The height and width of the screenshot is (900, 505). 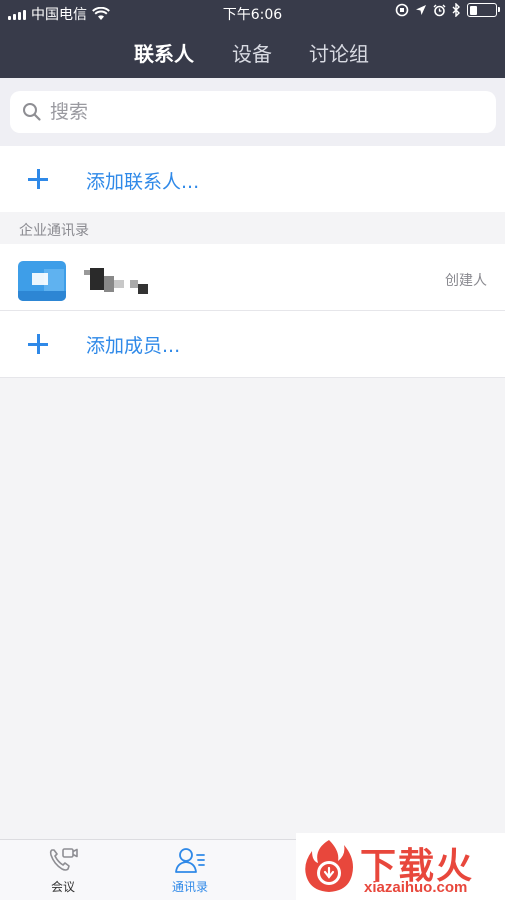 What do you see at coordinates (447, 10) in the screenshot?
I see `status-right` at bounding box center [447, 10].